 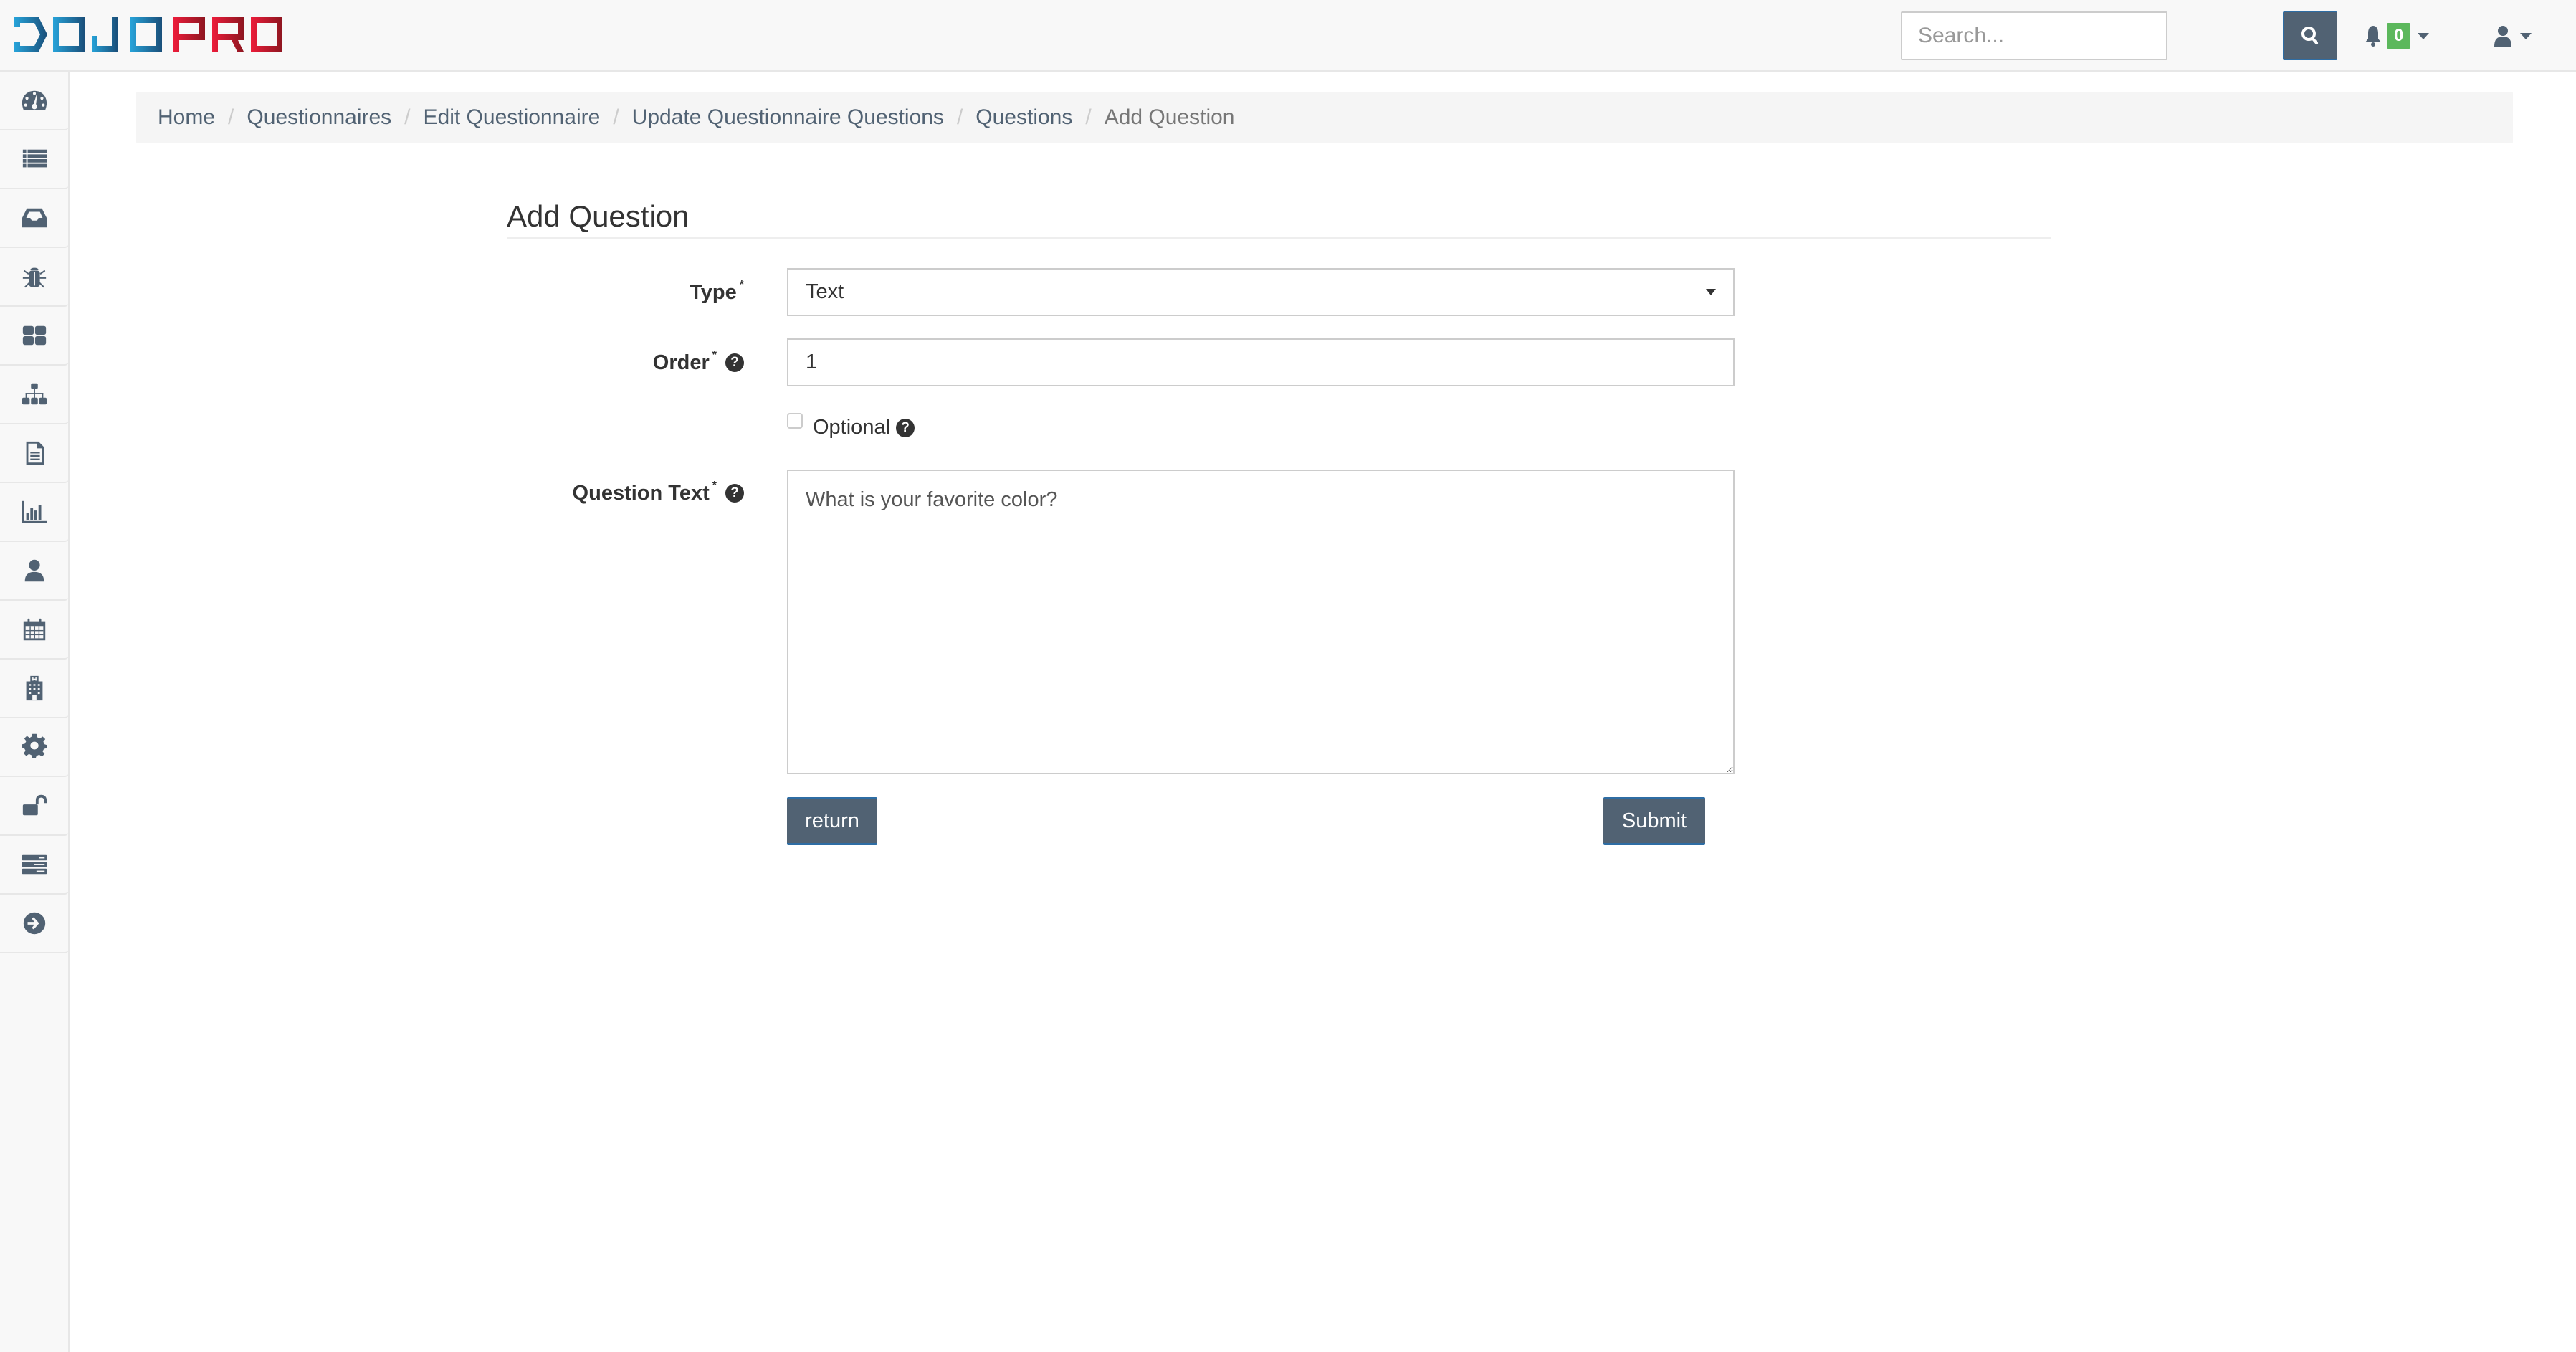 I want to click on type-select-value: Text, so click(x=825, y=291).